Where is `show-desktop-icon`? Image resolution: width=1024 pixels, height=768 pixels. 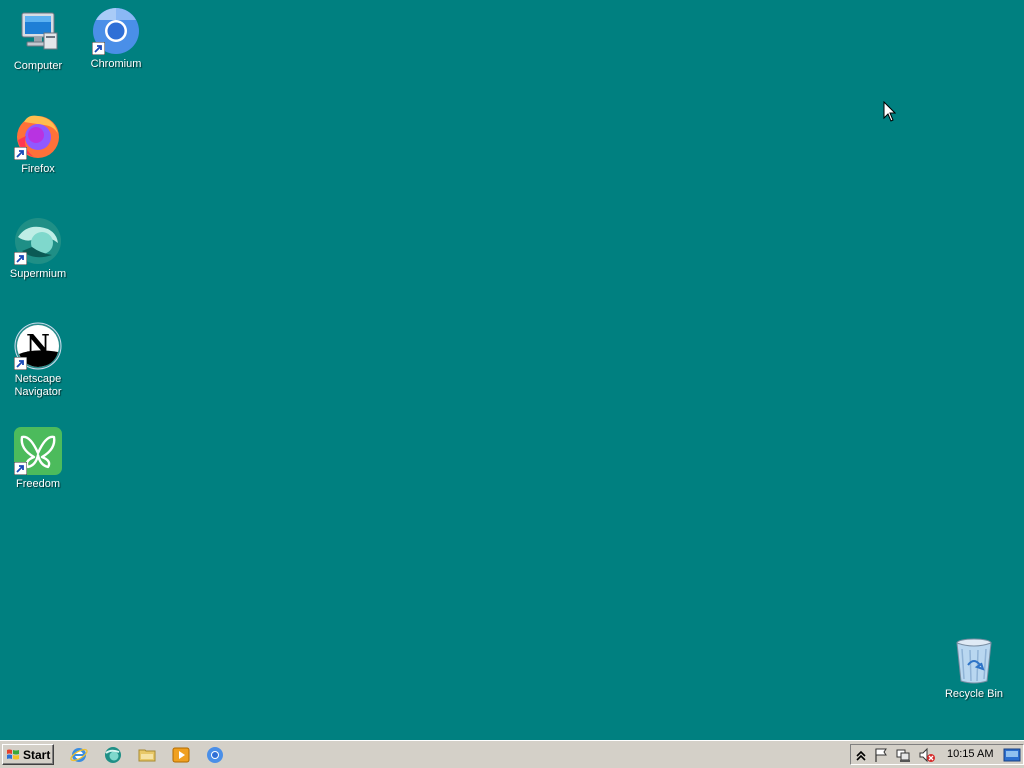 show-desktop-icon is located at coordinates (1012, 755).